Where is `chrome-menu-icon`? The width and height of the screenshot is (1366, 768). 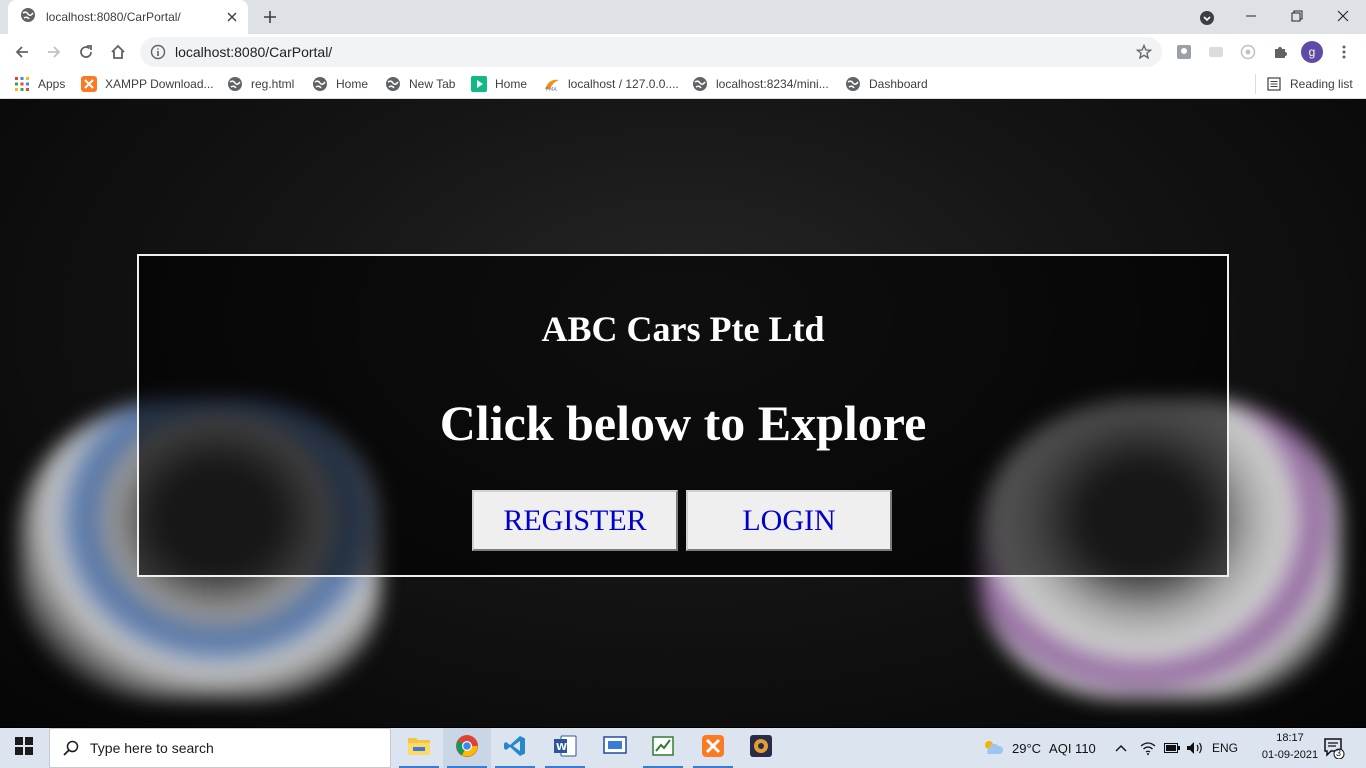
chrome-menu-icon is located at coordinates (1344, 52).